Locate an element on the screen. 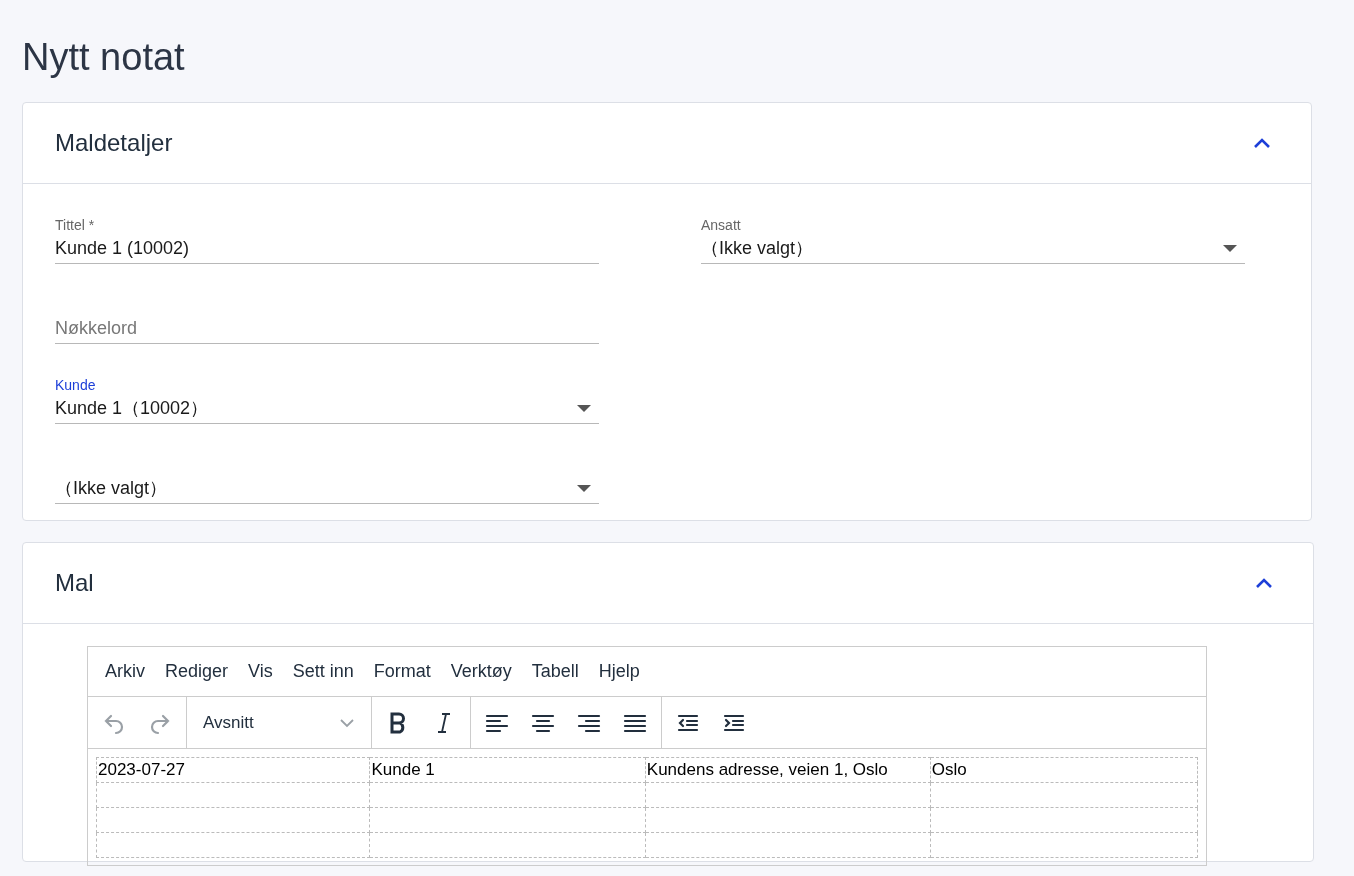 Image resolution: width=1354 pixels, height=876 pixels. menu-item: Vis is located at coordinates (260, 671).